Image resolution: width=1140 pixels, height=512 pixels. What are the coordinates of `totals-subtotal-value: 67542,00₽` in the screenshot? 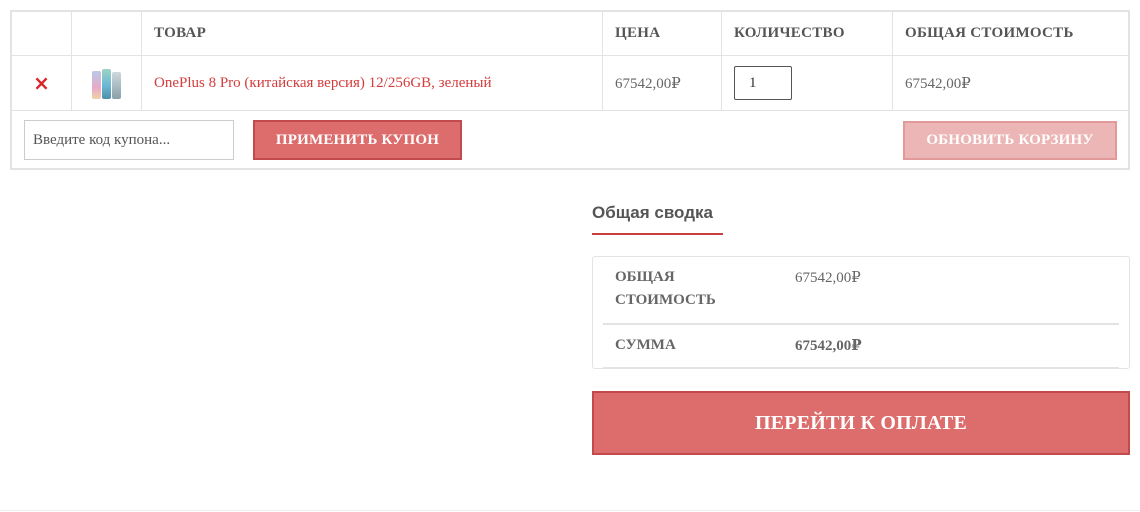 It's located at (828, 278).